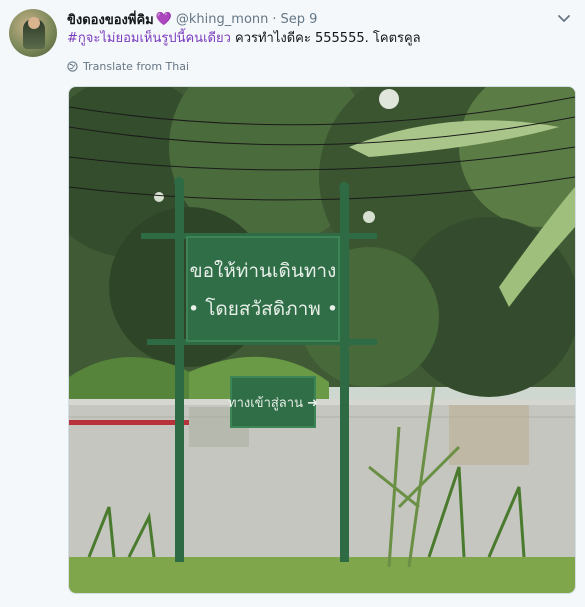 This screenshot has height=607, width=585. I want to click on avatar-face, so click(34, 23).